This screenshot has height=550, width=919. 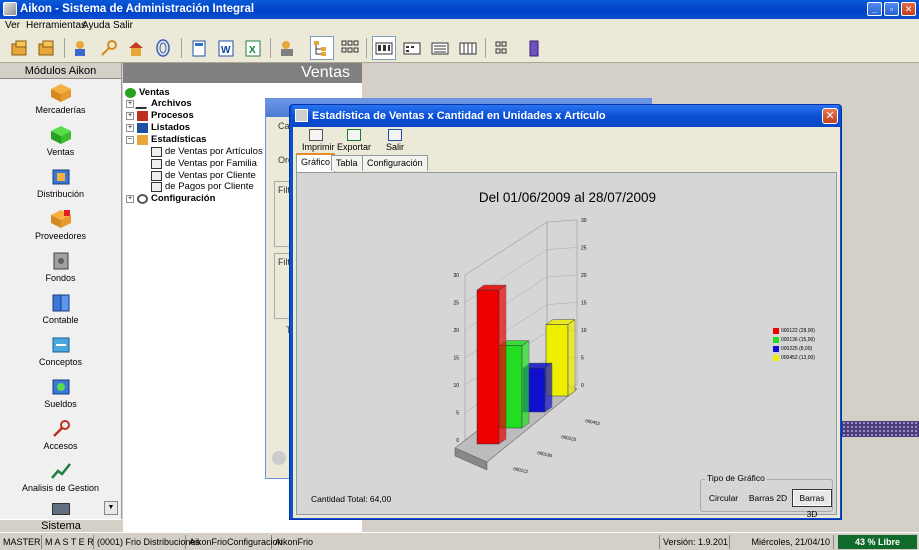 I want to click on module-accesos: Accesos, so click(x=60, y=435).